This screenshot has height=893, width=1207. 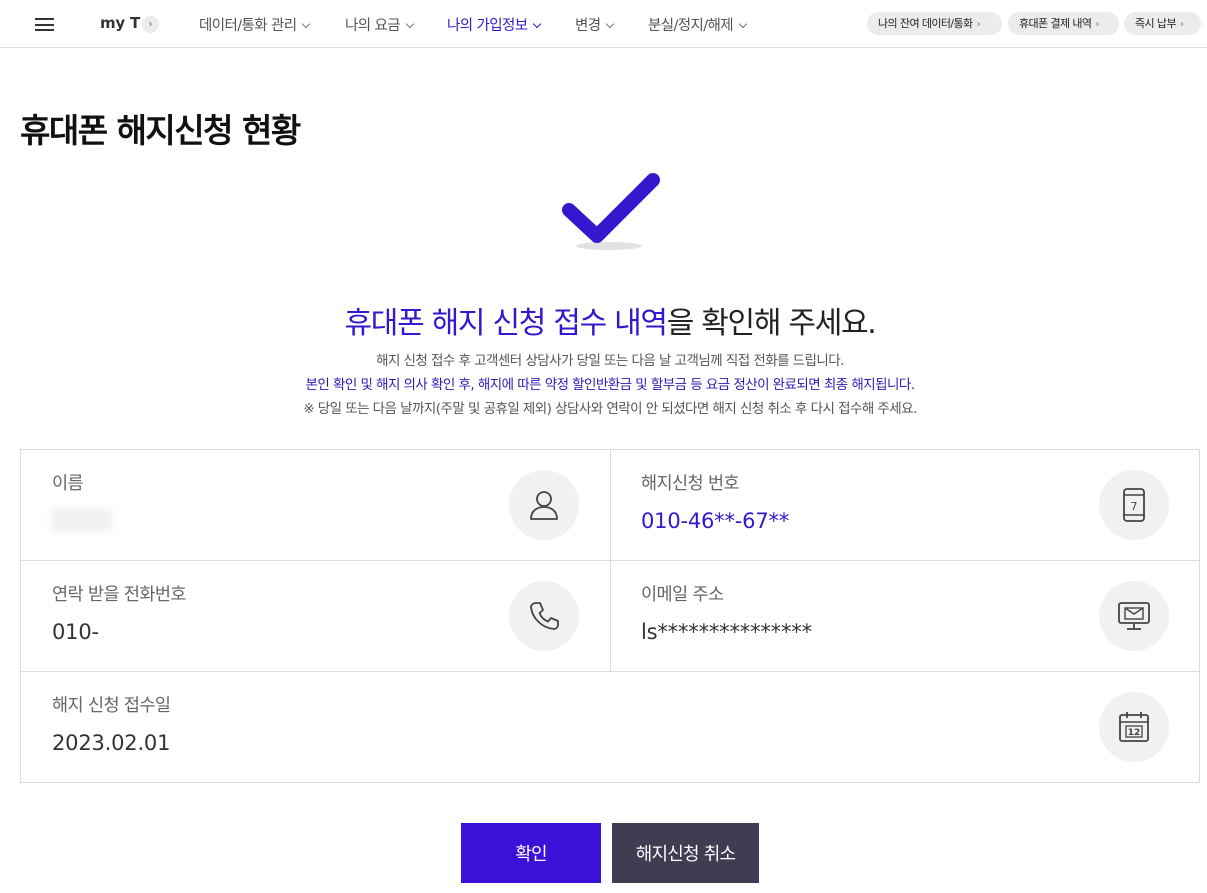 I want to click on menu-data-call-label: 데이터/통화 관리, so click(x=248, y=26).